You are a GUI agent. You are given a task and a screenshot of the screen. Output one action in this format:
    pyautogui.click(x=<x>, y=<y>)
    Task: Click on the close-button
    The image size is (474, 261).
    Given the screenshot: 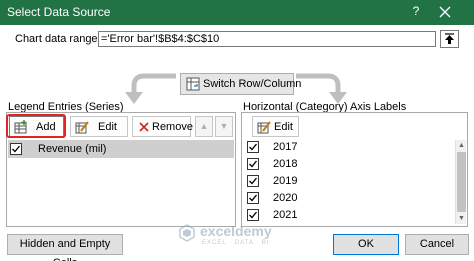 What is the action you would take?
    pyautogui.click(x=445, y=12)
    